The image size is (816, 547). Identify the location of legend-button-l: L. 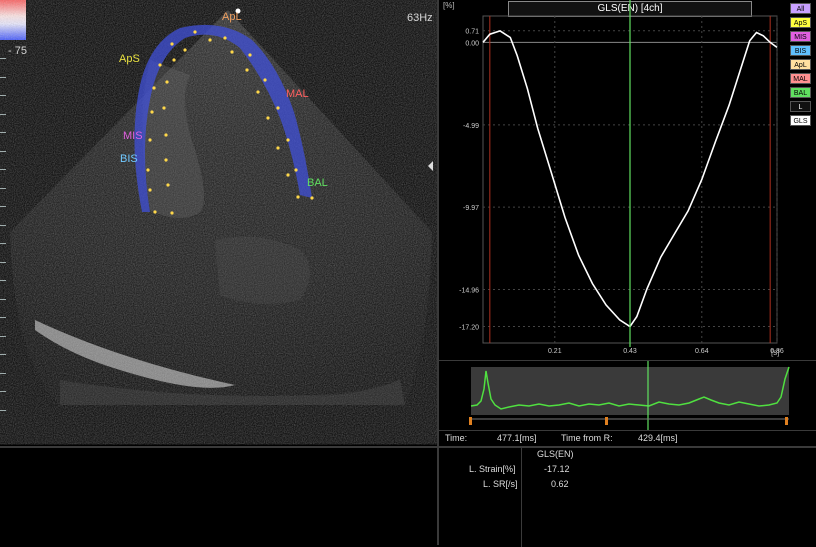
(800, 106).